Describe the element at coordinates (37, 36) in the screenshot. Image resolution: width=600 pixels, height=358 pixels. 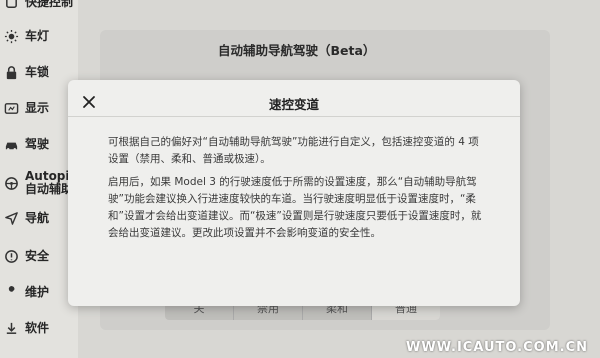
I see `sidebar-item-label: 车灯` at that location.